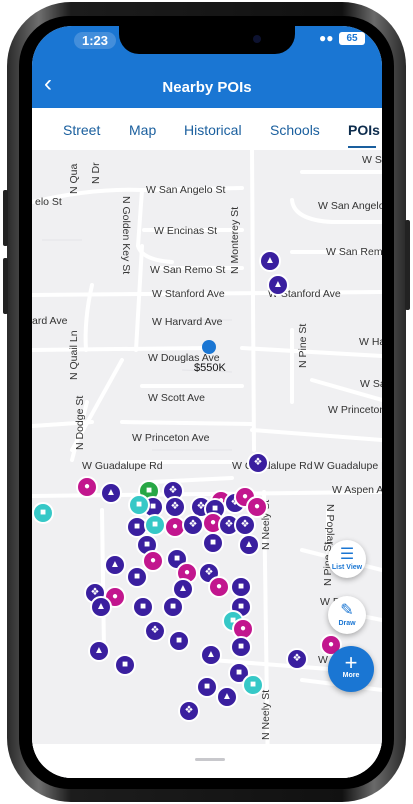  I want to click on street-label: N Qua, so click(74, 178).